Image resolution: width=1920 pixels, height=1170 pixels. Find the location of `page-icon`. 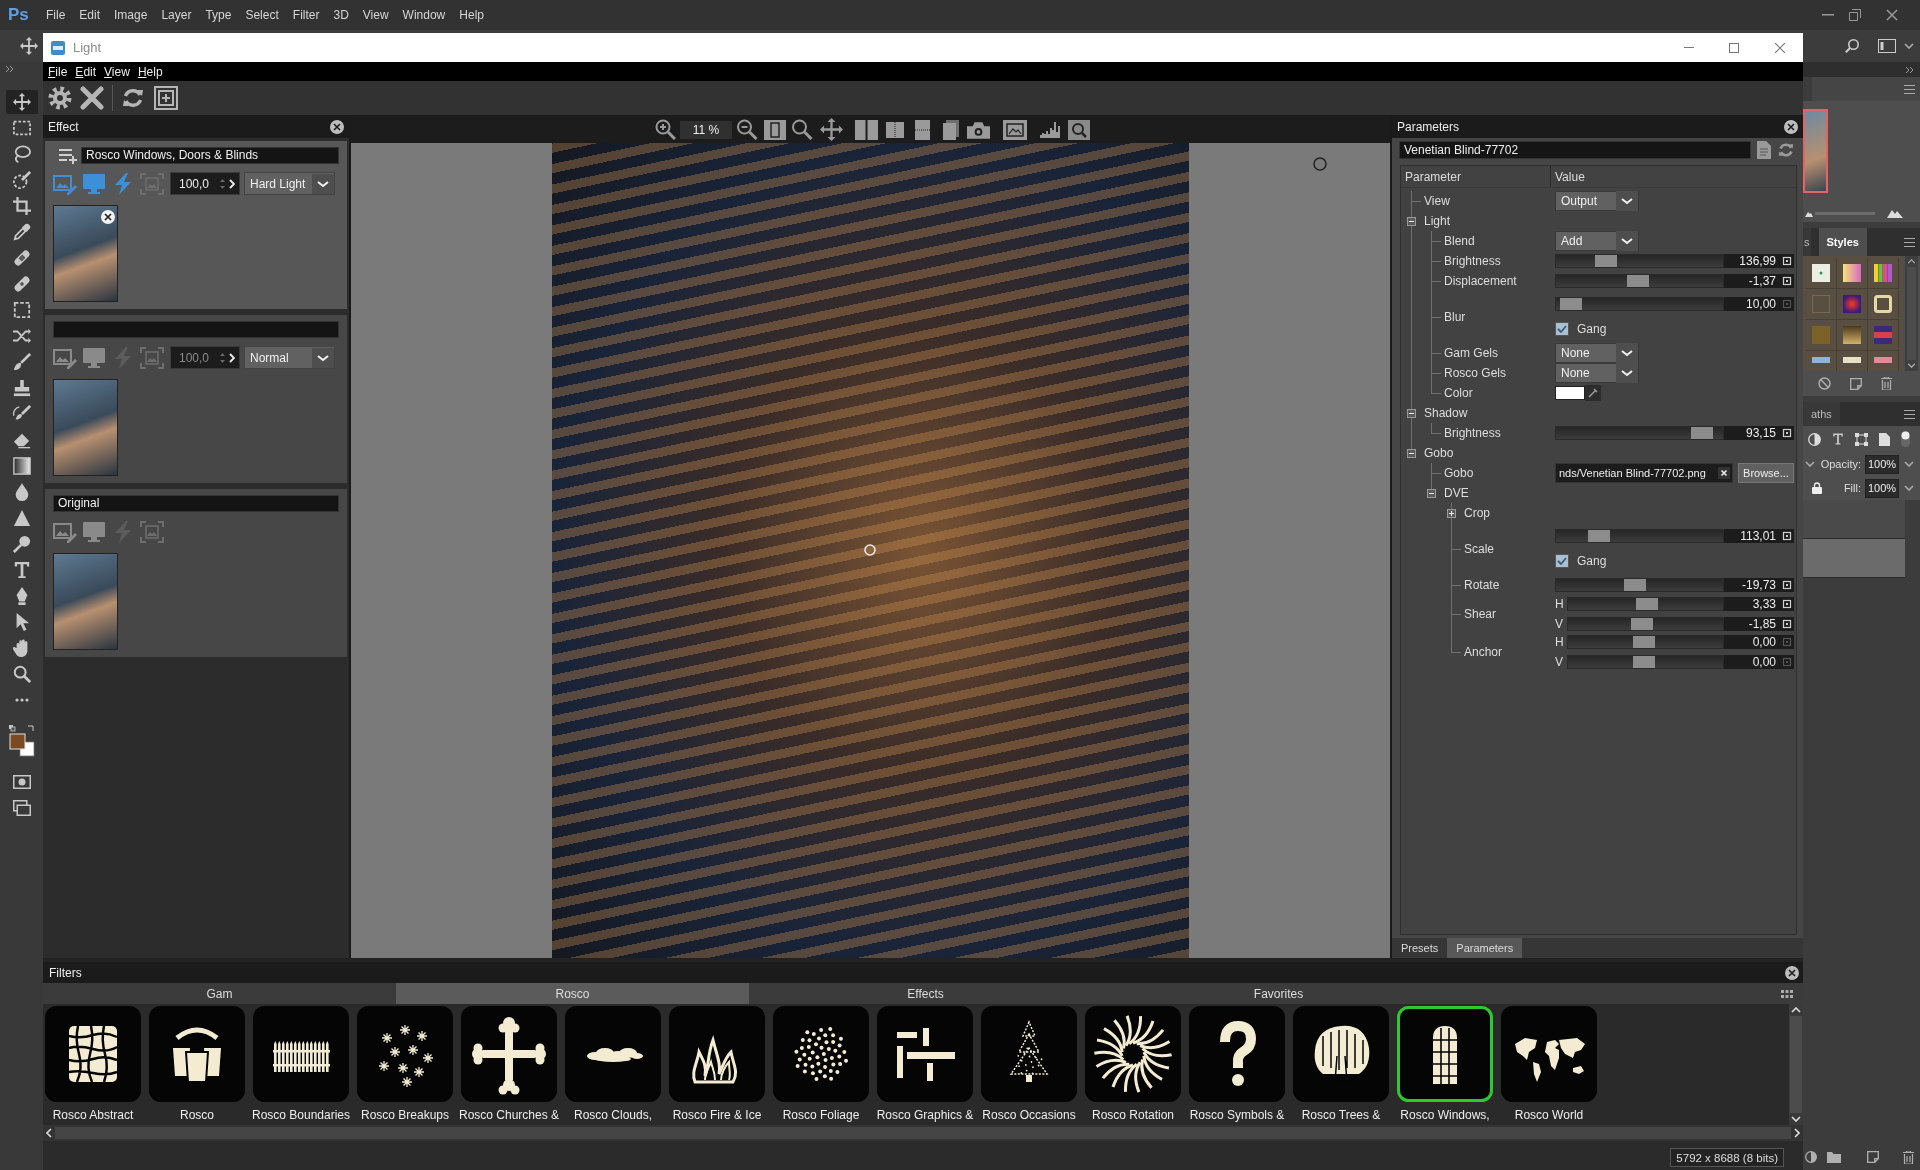

page-icon is located at coordinates (1856, 383).